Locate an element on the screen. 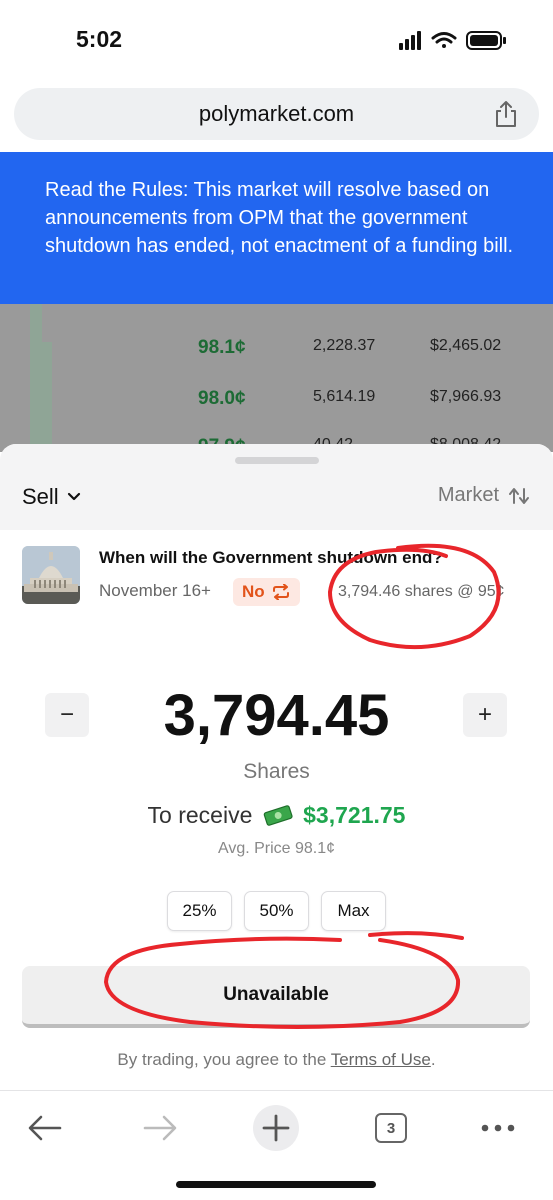 The image size is (553, 1200). side-dropdown: Sell is located at coordinates (51, 497).